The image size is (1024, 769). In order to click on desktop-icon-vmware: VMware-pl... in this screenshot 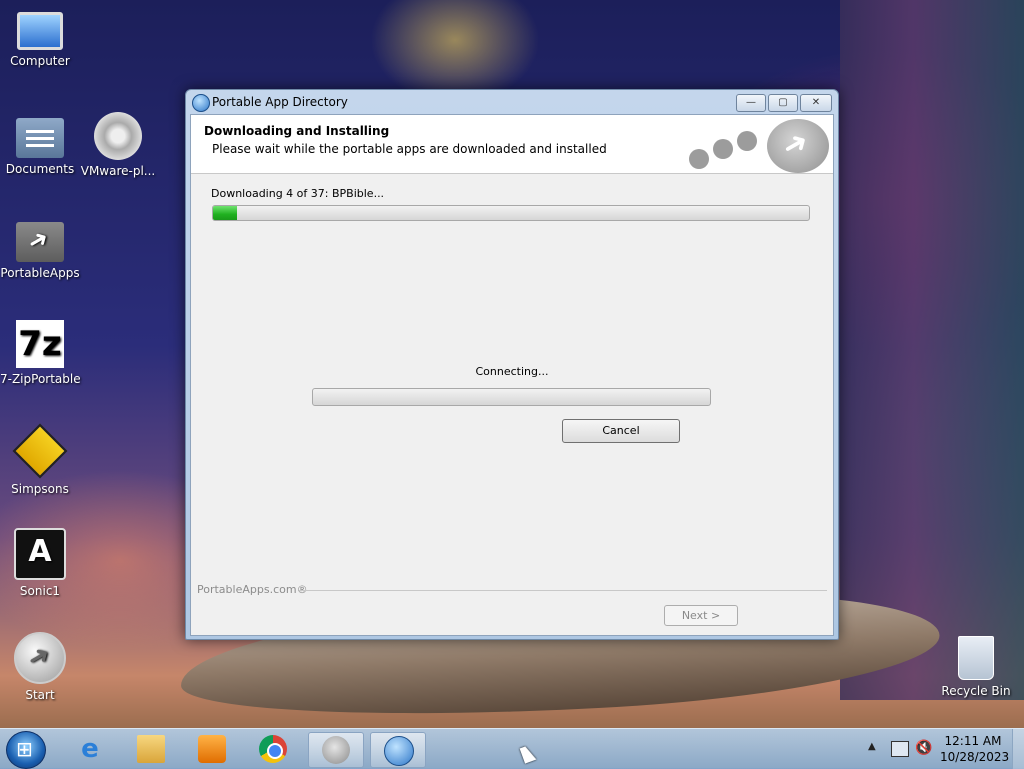, I will do `click(118, 145)`.